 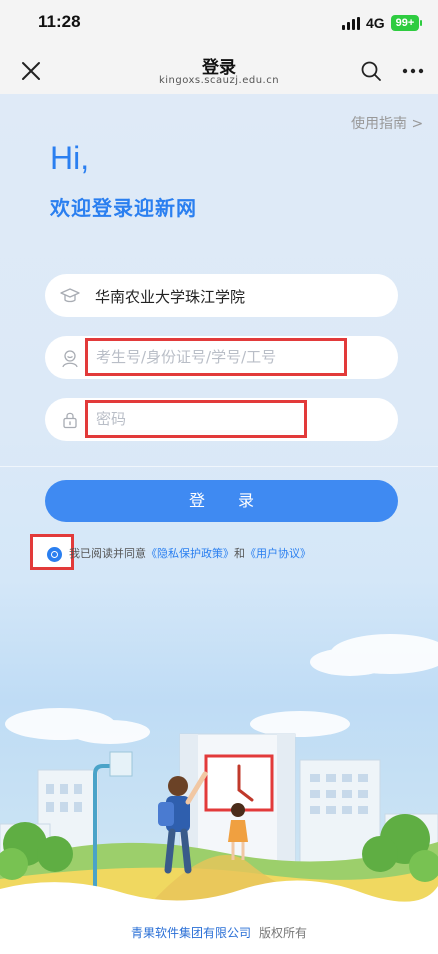 I want to click on company-link: 青果软件集团有限公司, so click(x=191, y=933).